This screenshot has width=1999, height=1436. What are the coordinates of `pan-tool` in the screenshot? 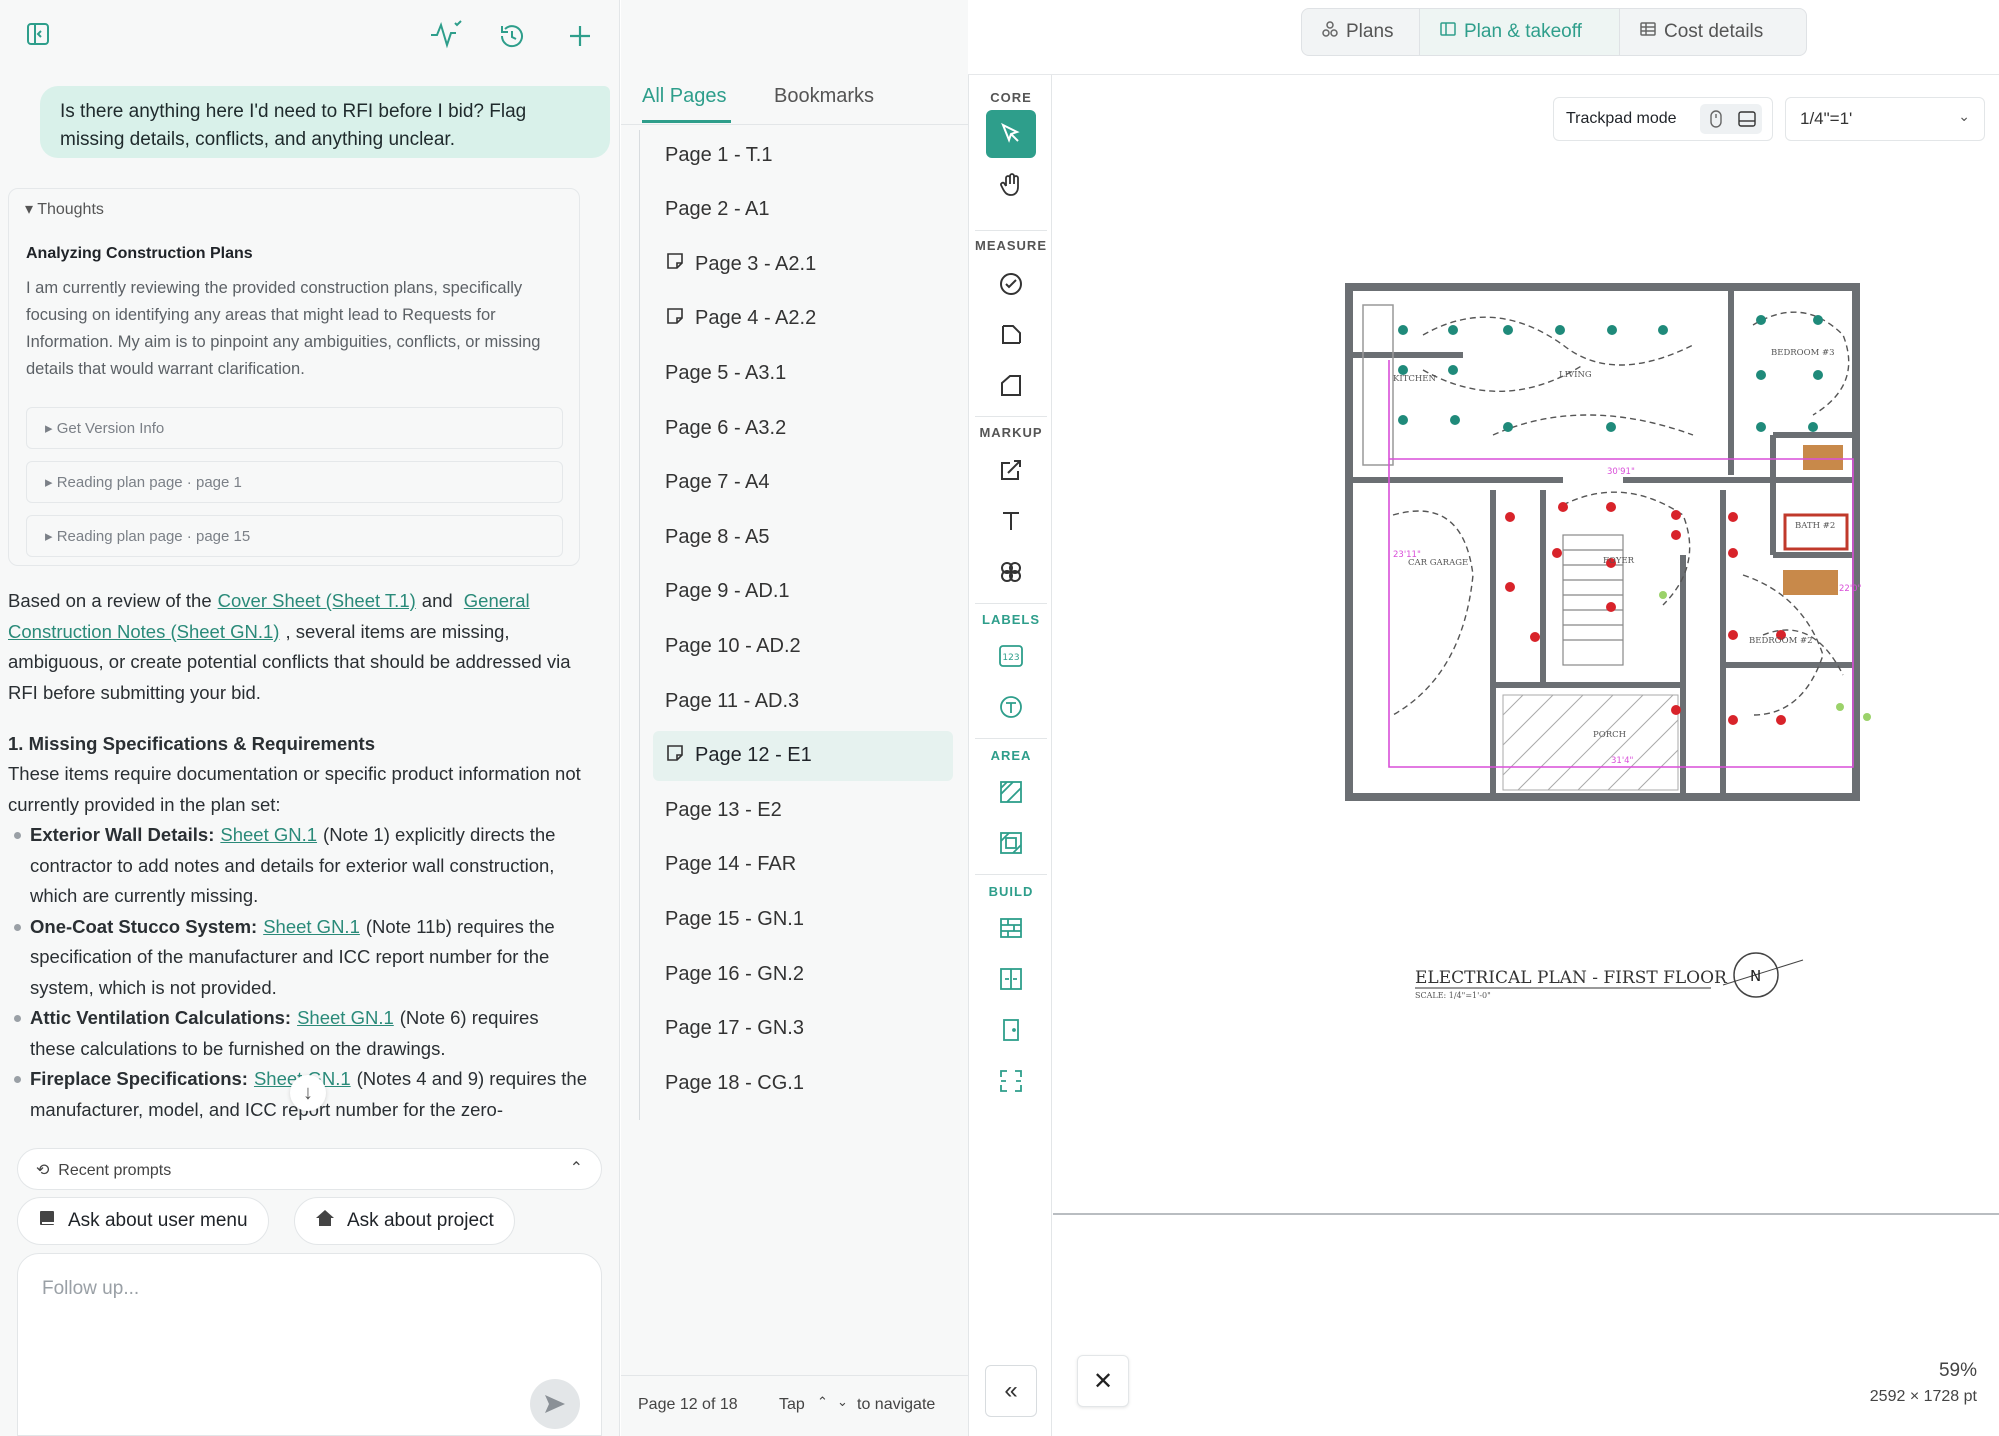 It's located at (1011, 185).